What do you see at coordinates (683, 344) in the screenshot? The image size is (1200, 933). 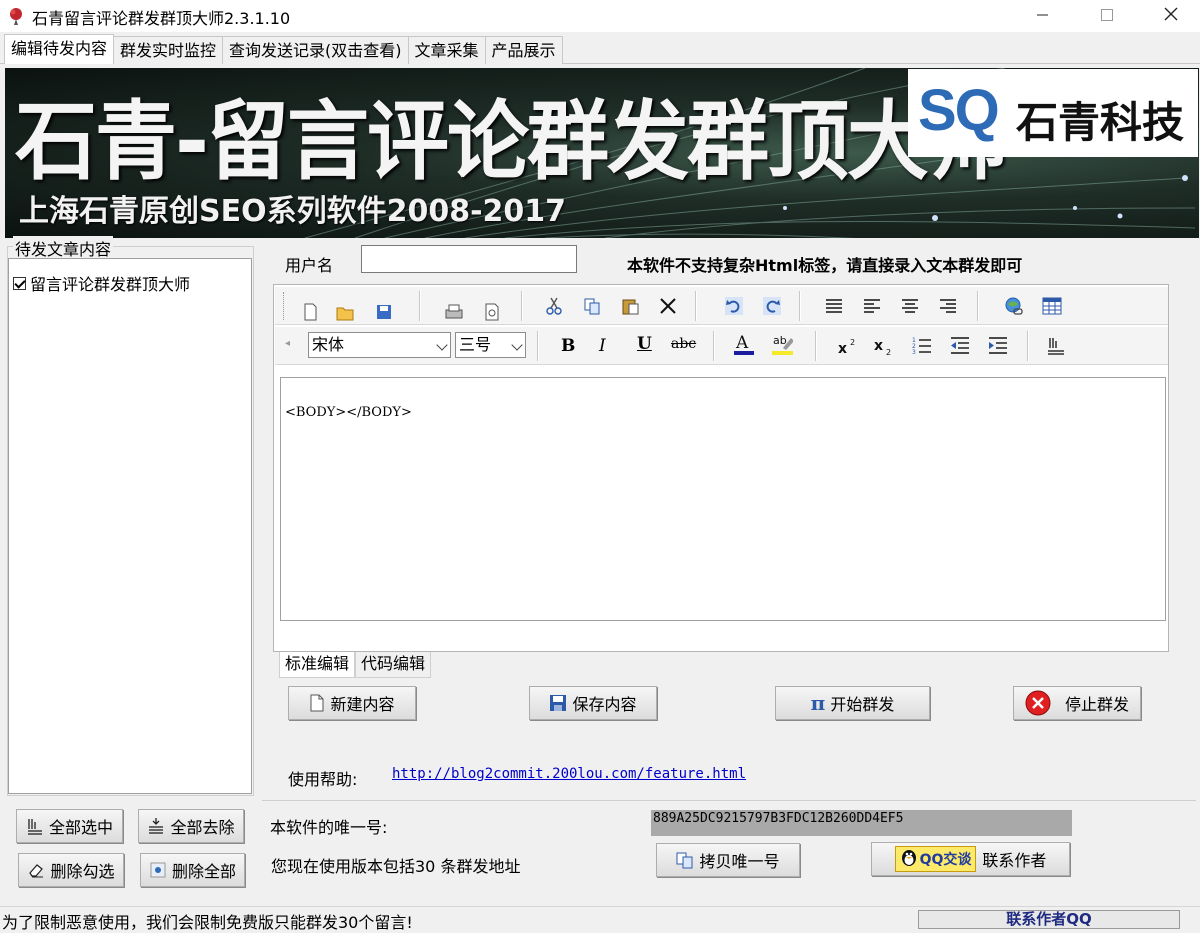 I see `strikethrough-button: abc` at bounding box center [683, 344].